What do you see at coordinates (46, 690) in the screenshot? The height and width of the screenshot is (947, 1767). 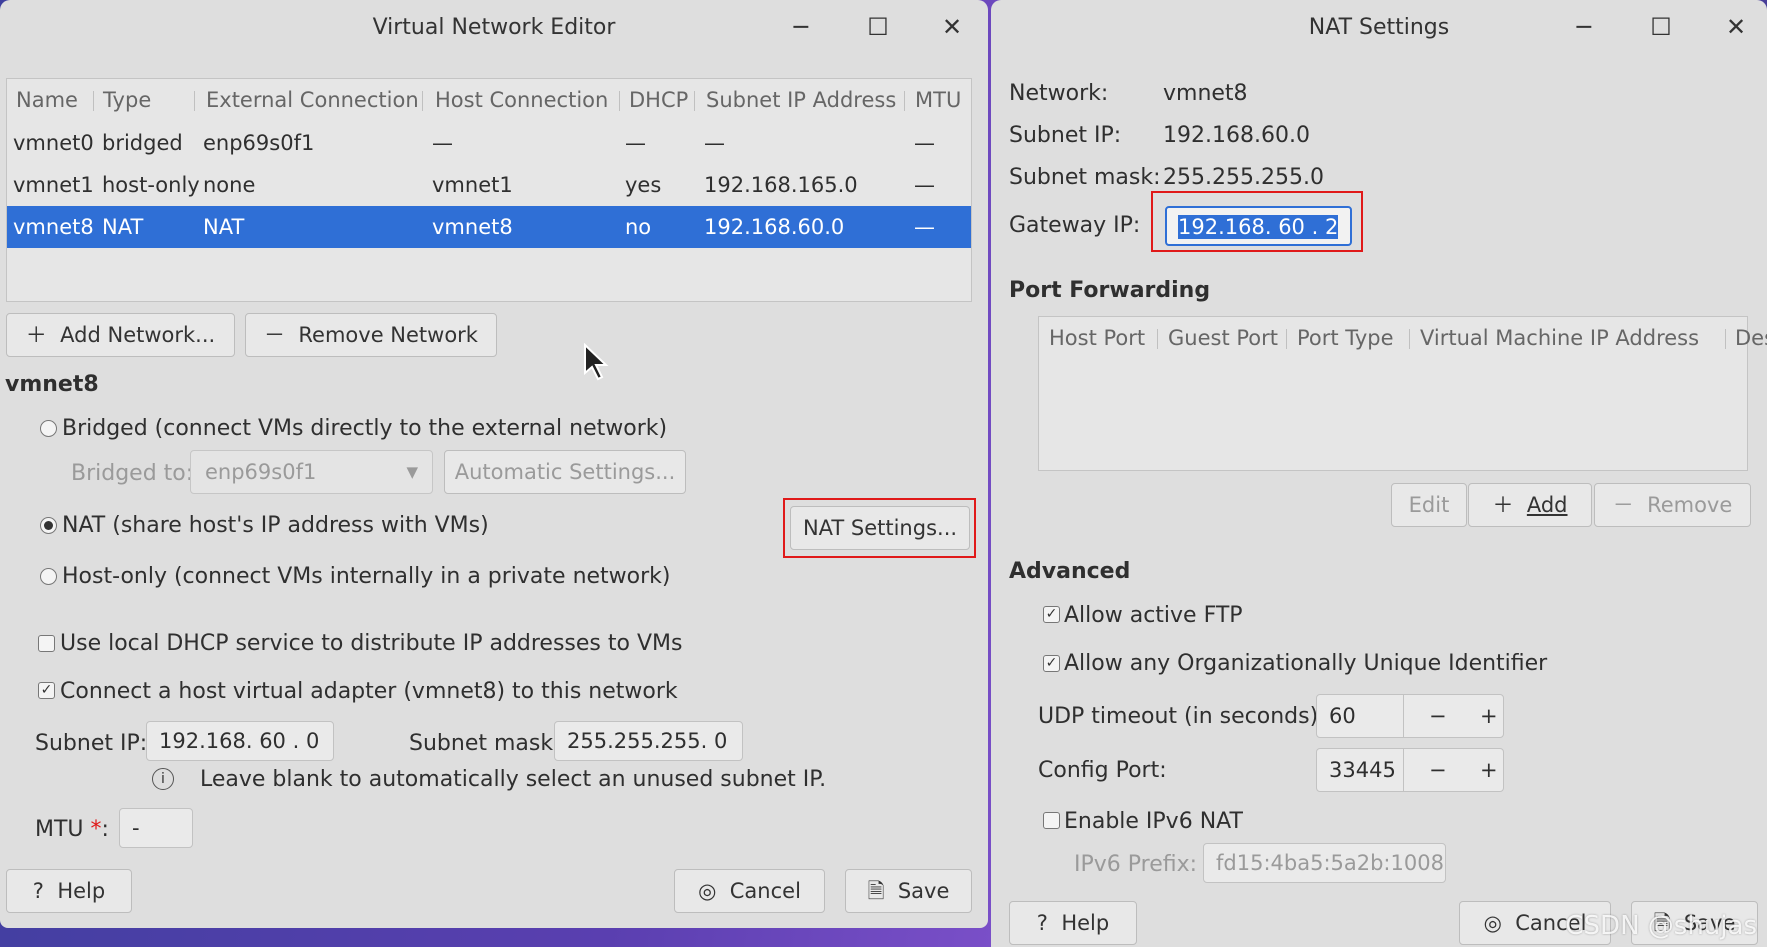 I see `adapter-checkbox: ✓` at bounding box center [46, 690].